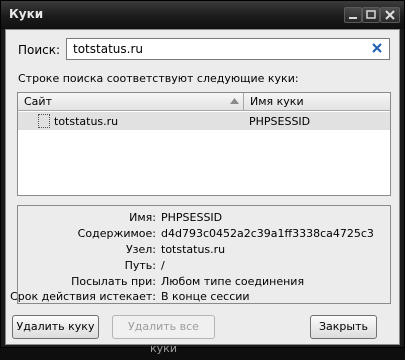 The width and height of the screenshot is (405, 360). I want to click on cookie-row-name: PHPSESSID, so click(280, 121).